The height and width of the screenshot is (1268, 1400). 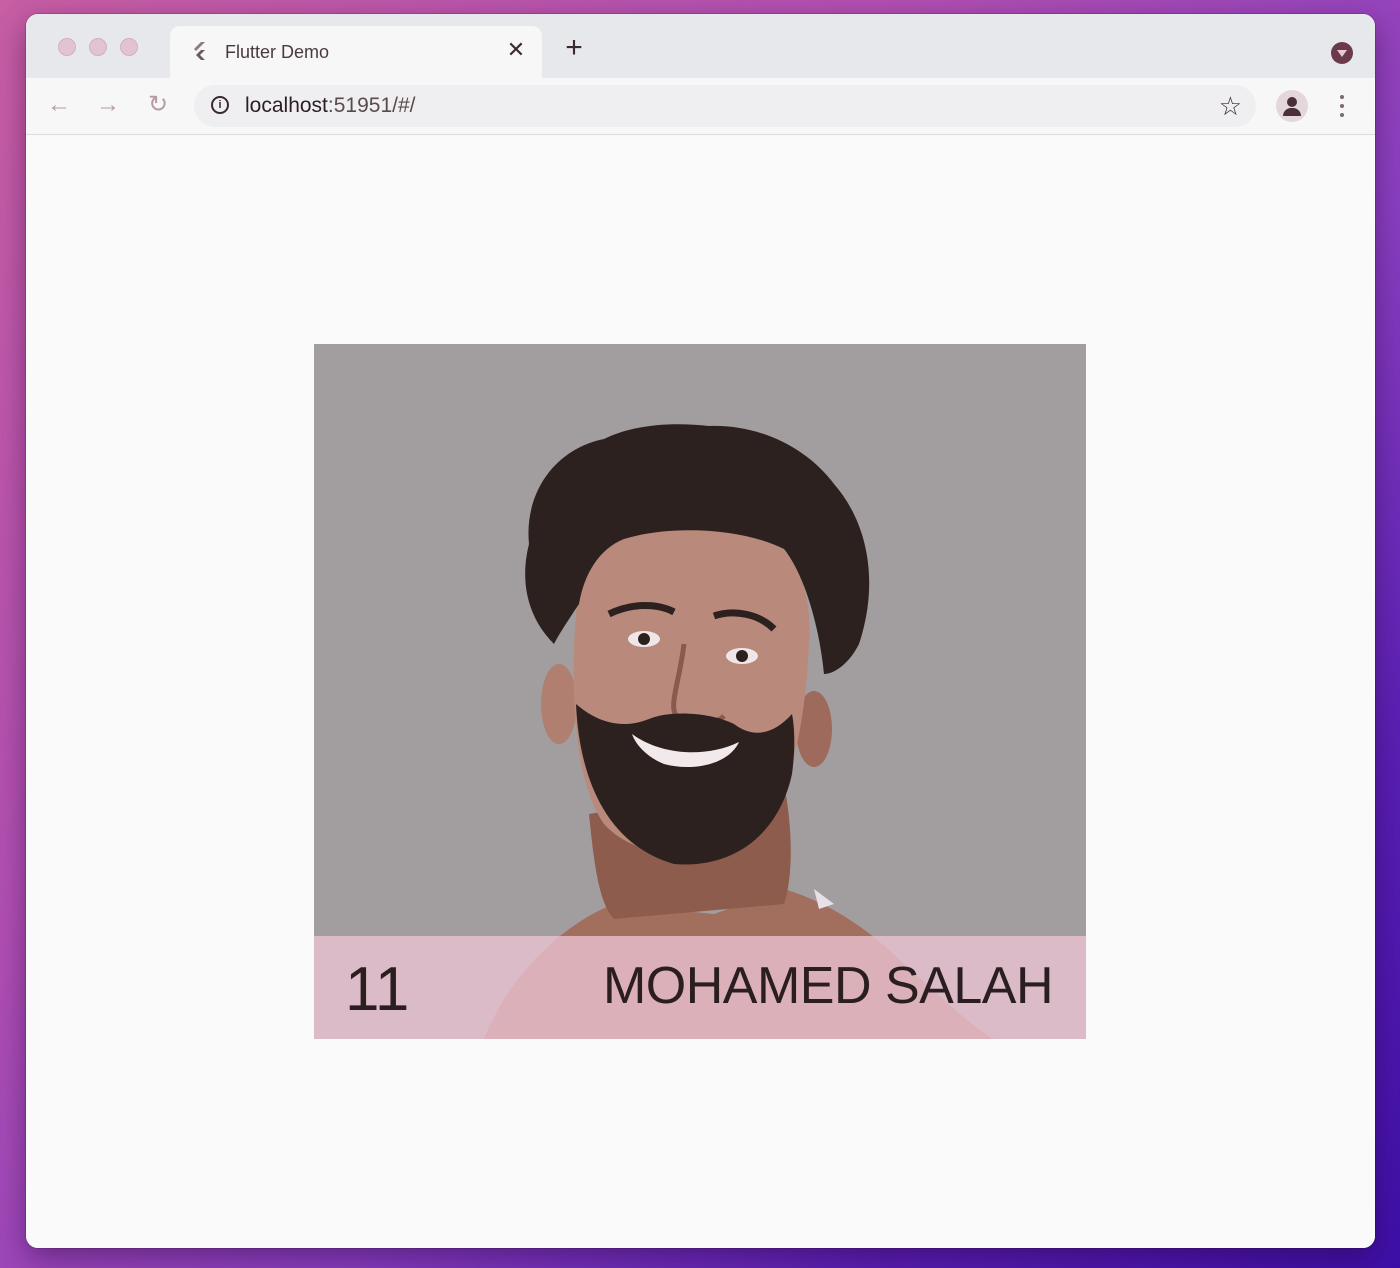 What do you see at coordinates (574, 48) in the screenshot?
I see `new-tab-button: +` at bounding box center [574, 48].